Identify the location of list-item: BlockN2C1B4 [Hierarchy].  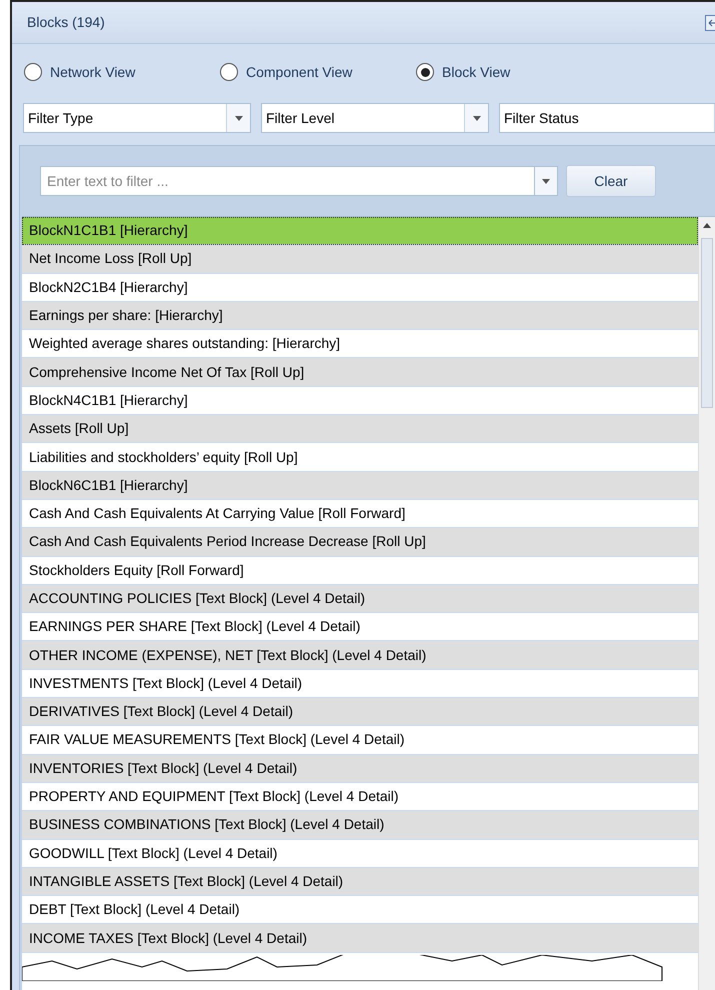
(360, 288).